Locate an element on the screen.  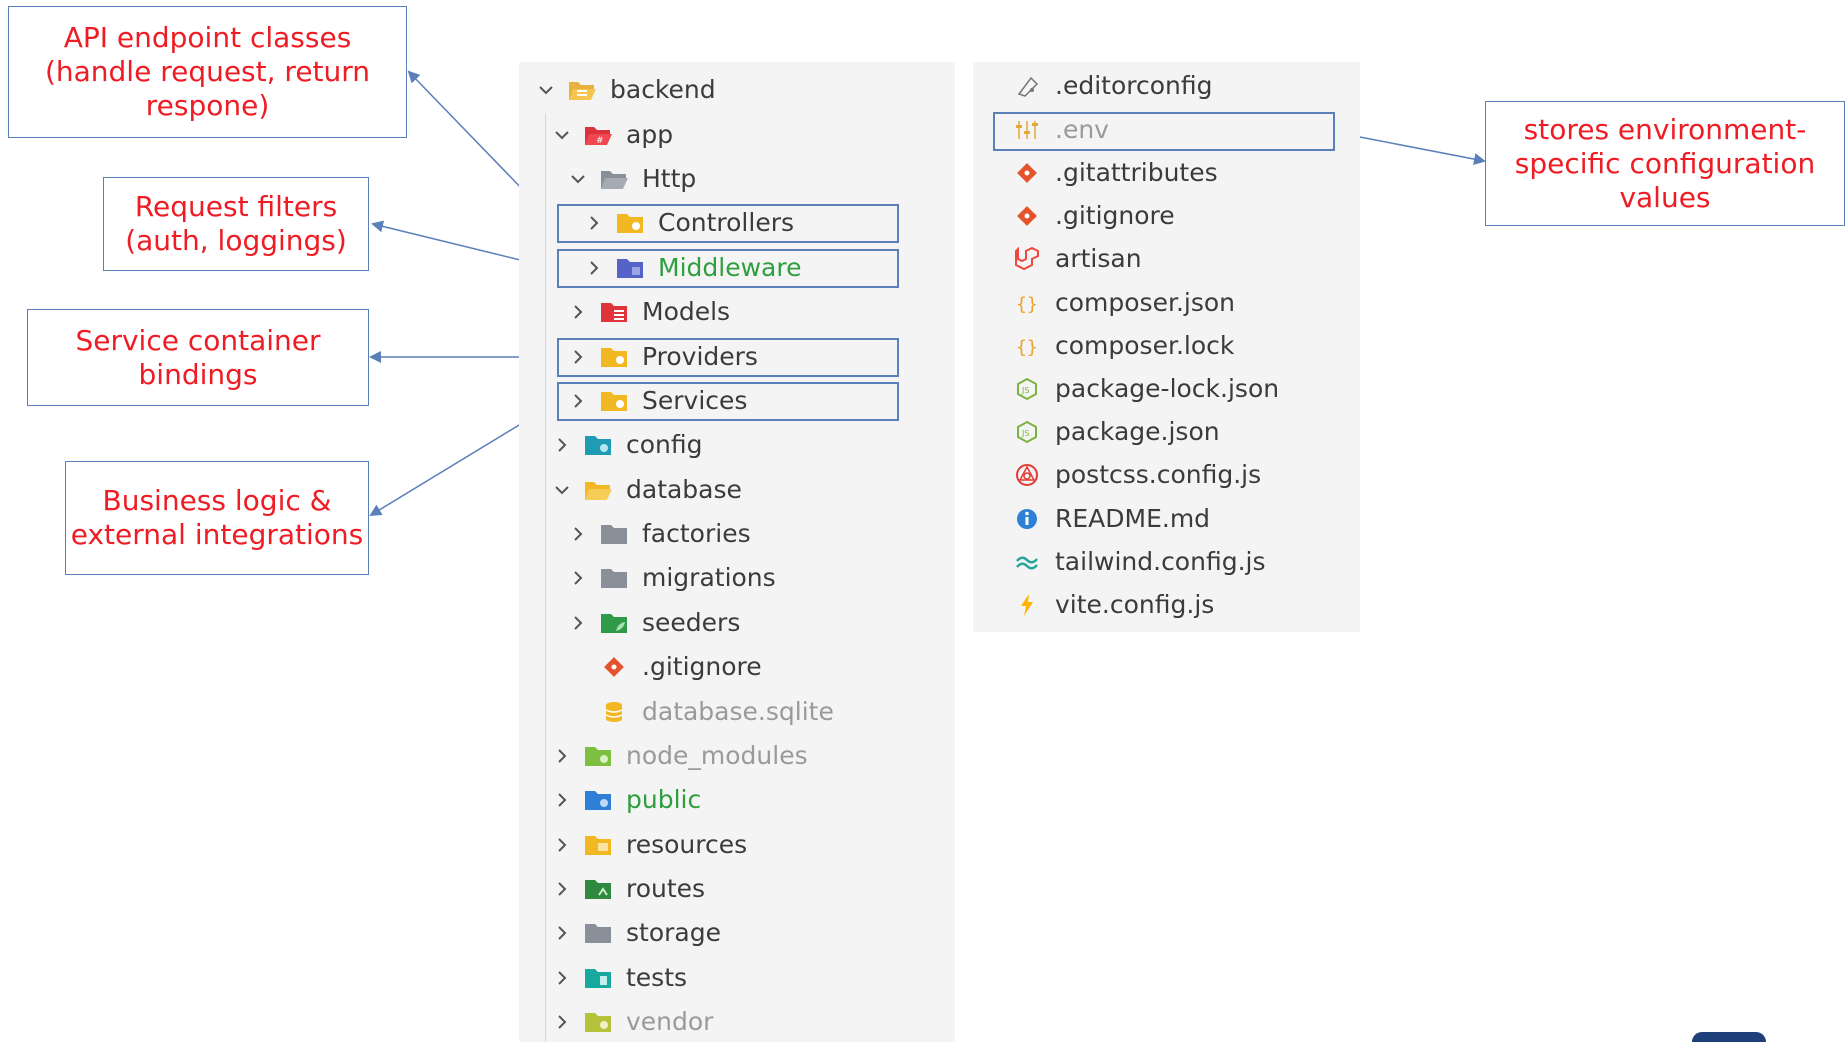
tree-item-tests: tests is located at coordinates (620, 978).